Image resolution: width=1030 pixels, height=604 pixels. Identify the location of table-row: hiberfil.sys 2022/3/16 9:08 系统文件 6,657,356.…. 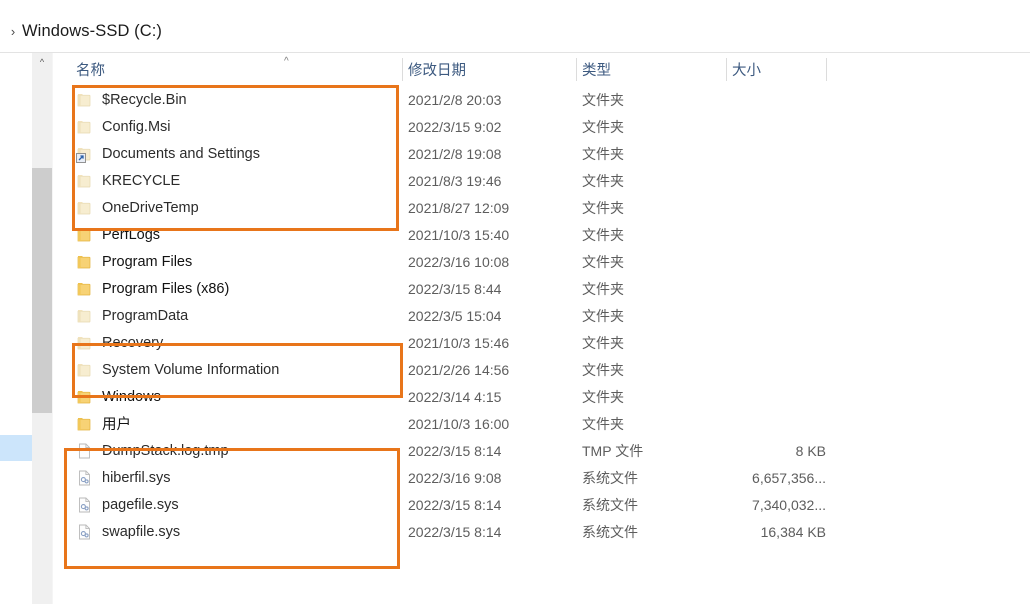
(542, 477).